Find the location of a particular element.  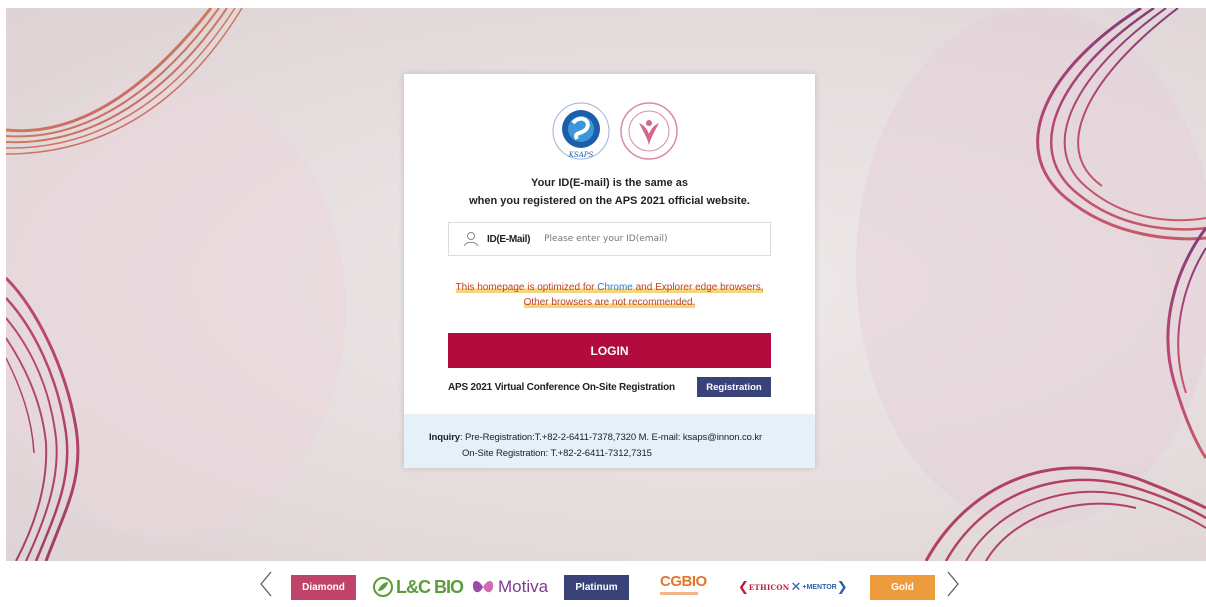

id-email-field: ID(E-Mail) is located at coordinates (609, 239).